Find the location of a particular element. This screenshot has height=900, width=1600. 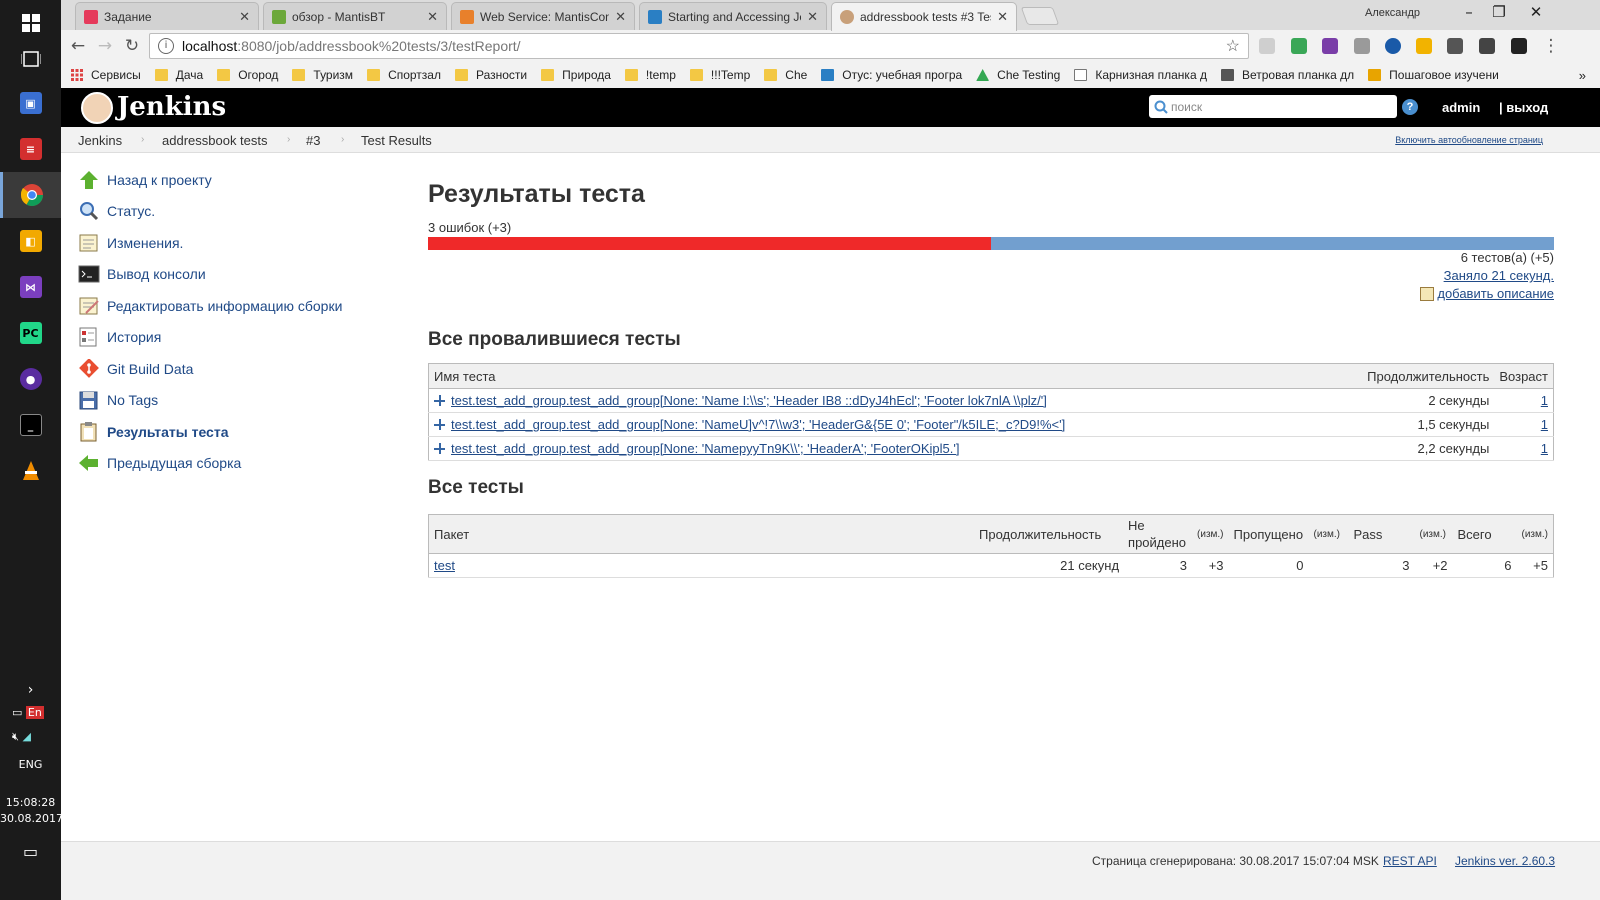

sidebar-item-no-tags: No Tags is located at coordinates (118, 400).